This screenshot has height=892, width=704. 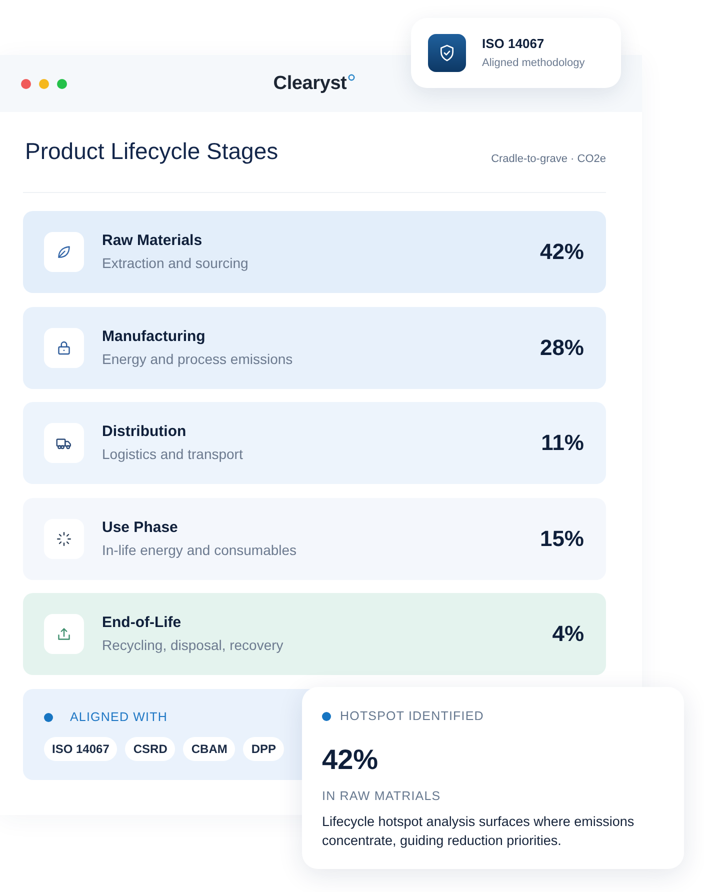 What do you see at coordinates (199, 549) in the screenshot?
I see `stage-description: In-life energy and consumables` at bounding box center [199, 549].